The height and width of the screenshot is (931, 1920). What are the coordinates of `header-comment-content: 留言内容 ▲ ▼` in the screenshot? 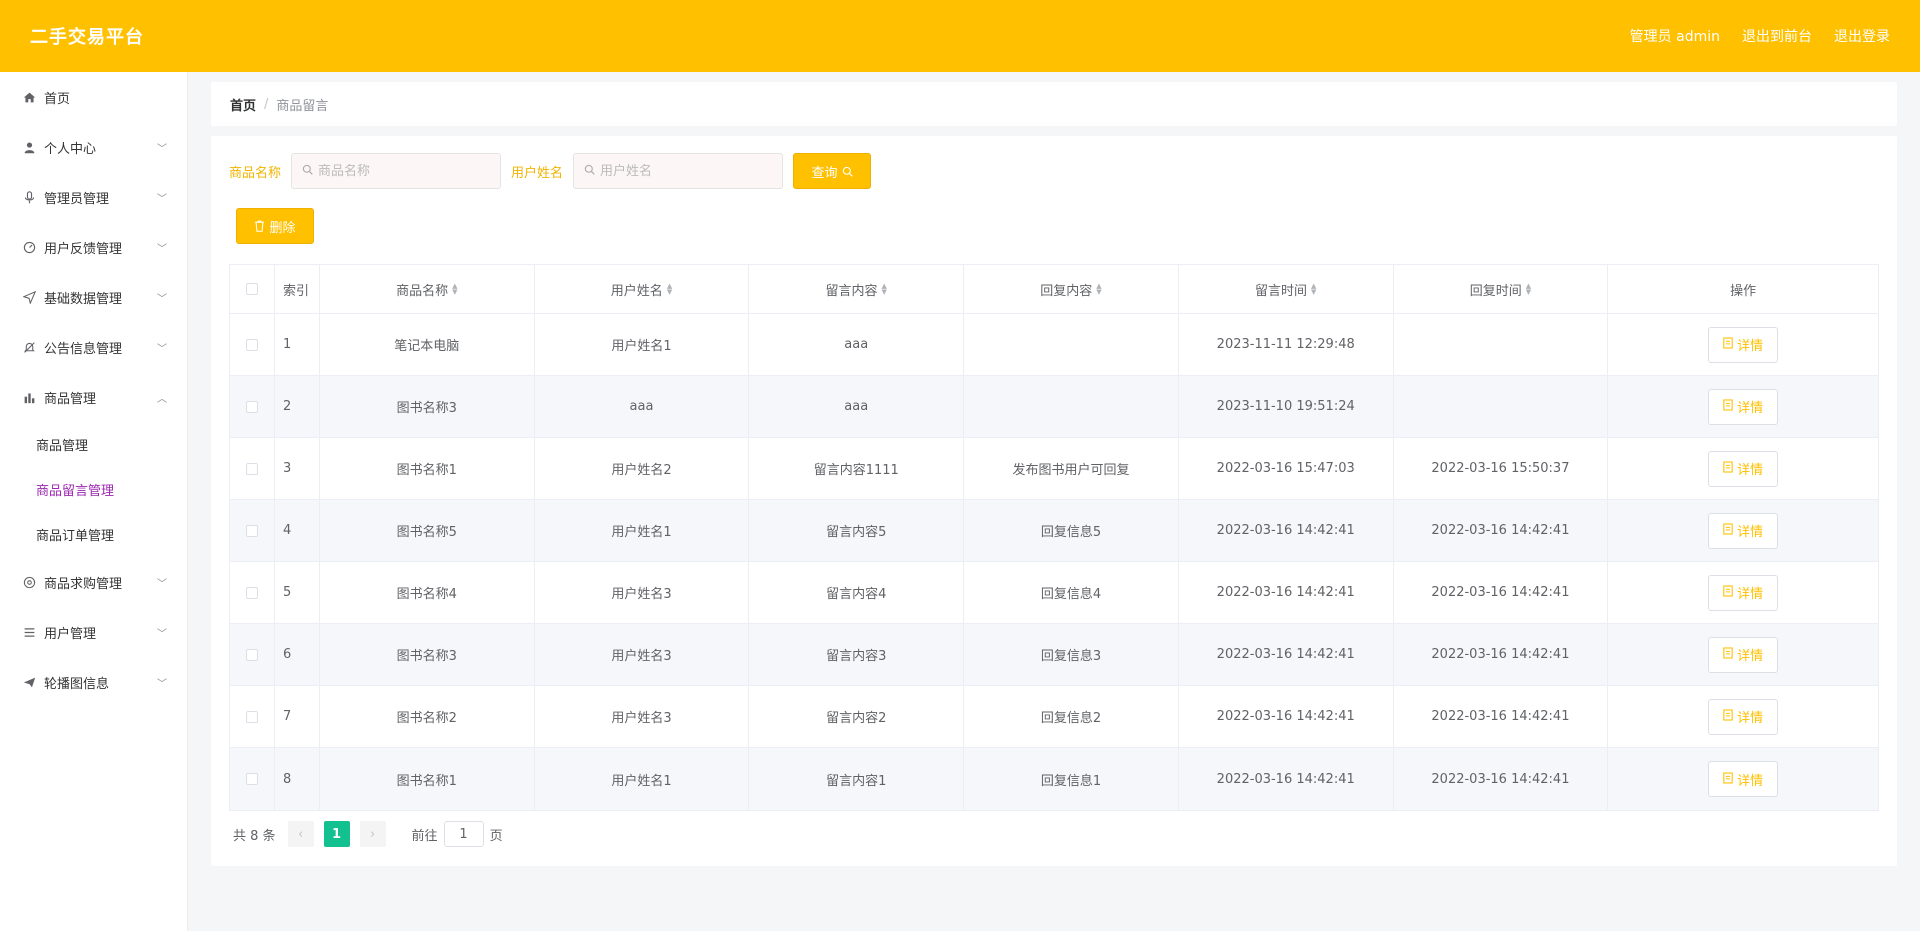 It's located at (857, 289).